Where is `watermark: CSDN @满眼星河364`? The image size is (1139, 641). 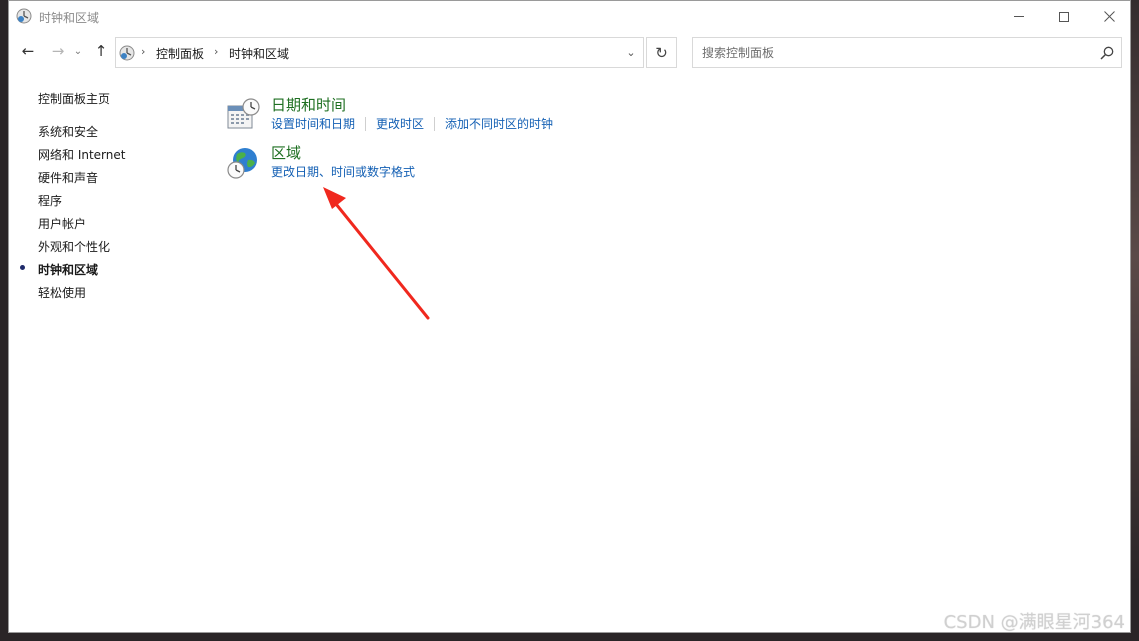
watermark: CSDN @满眼星河364 is located at coordinates (1034, 622).